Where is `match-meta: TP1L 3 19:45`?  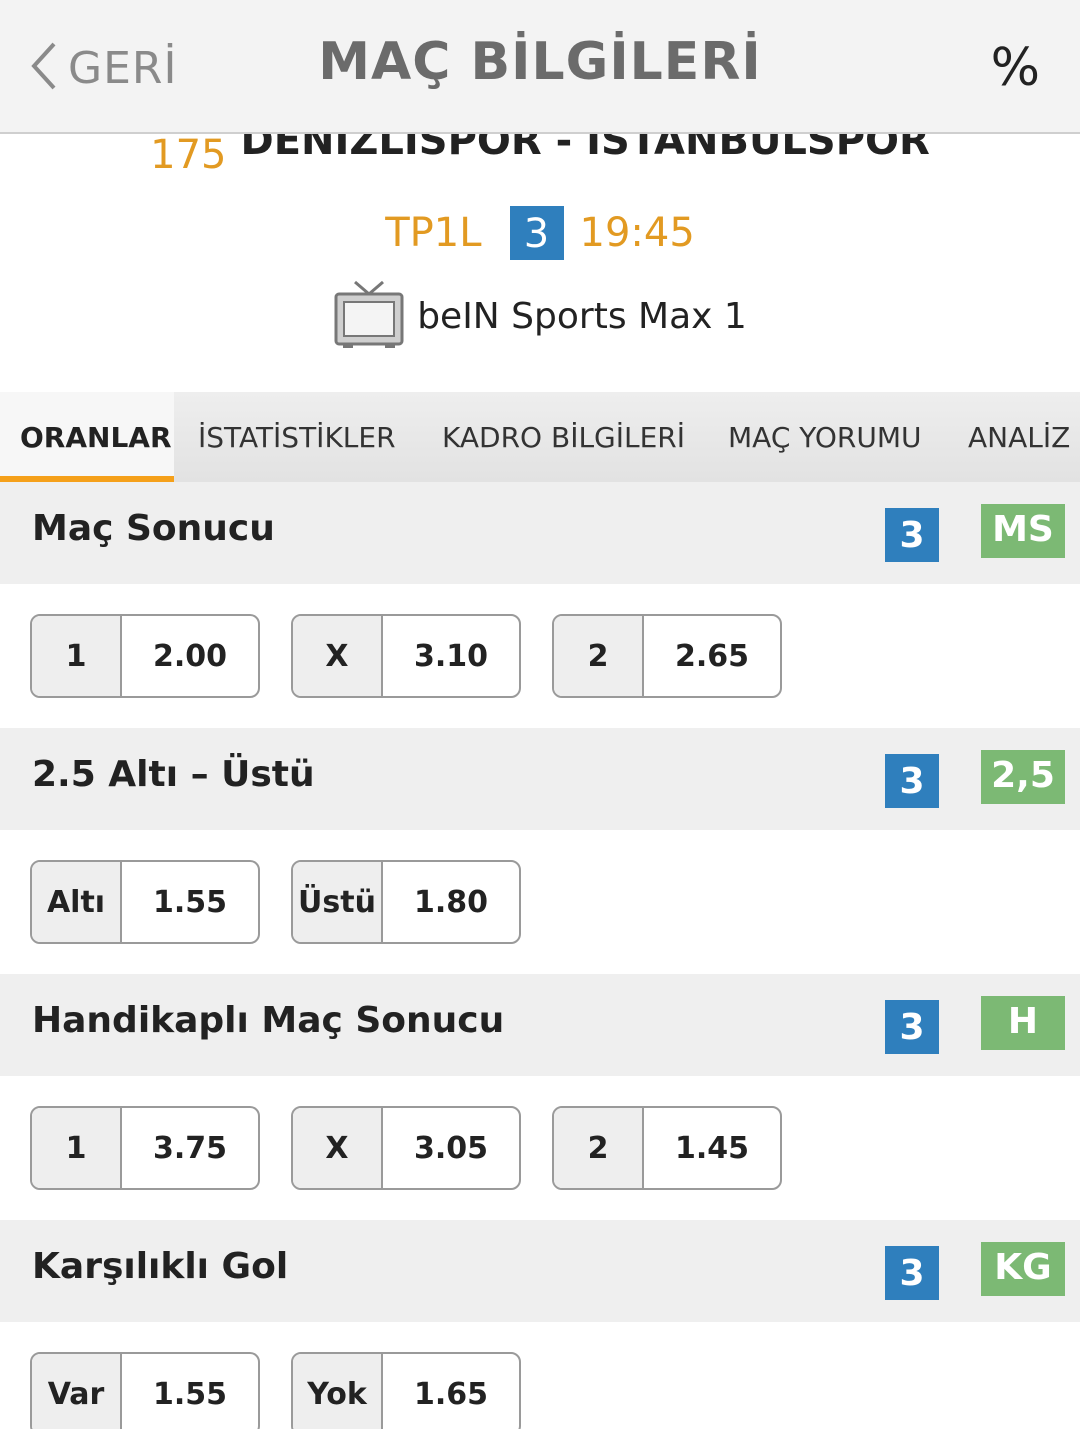
match-meta: TP1L 3 19:45 is located at coordinates (540, 233).